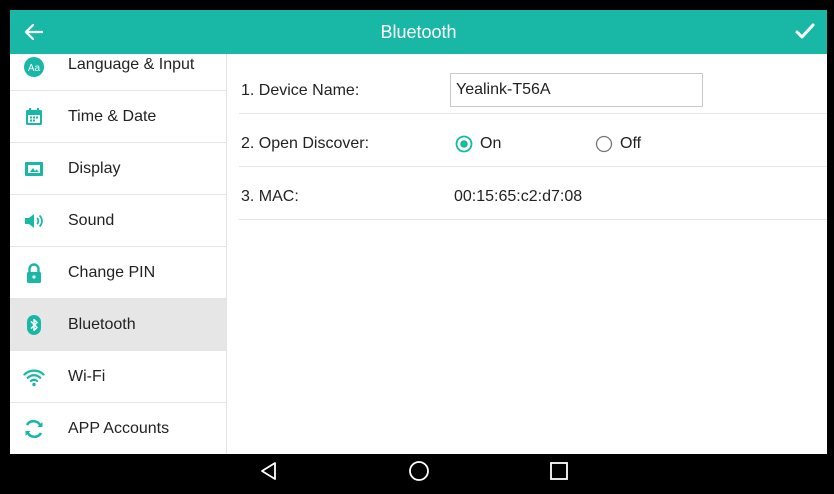 This screenshot has width=834, height=494. I want to click on language-icon: Aa, so click(34, 67).